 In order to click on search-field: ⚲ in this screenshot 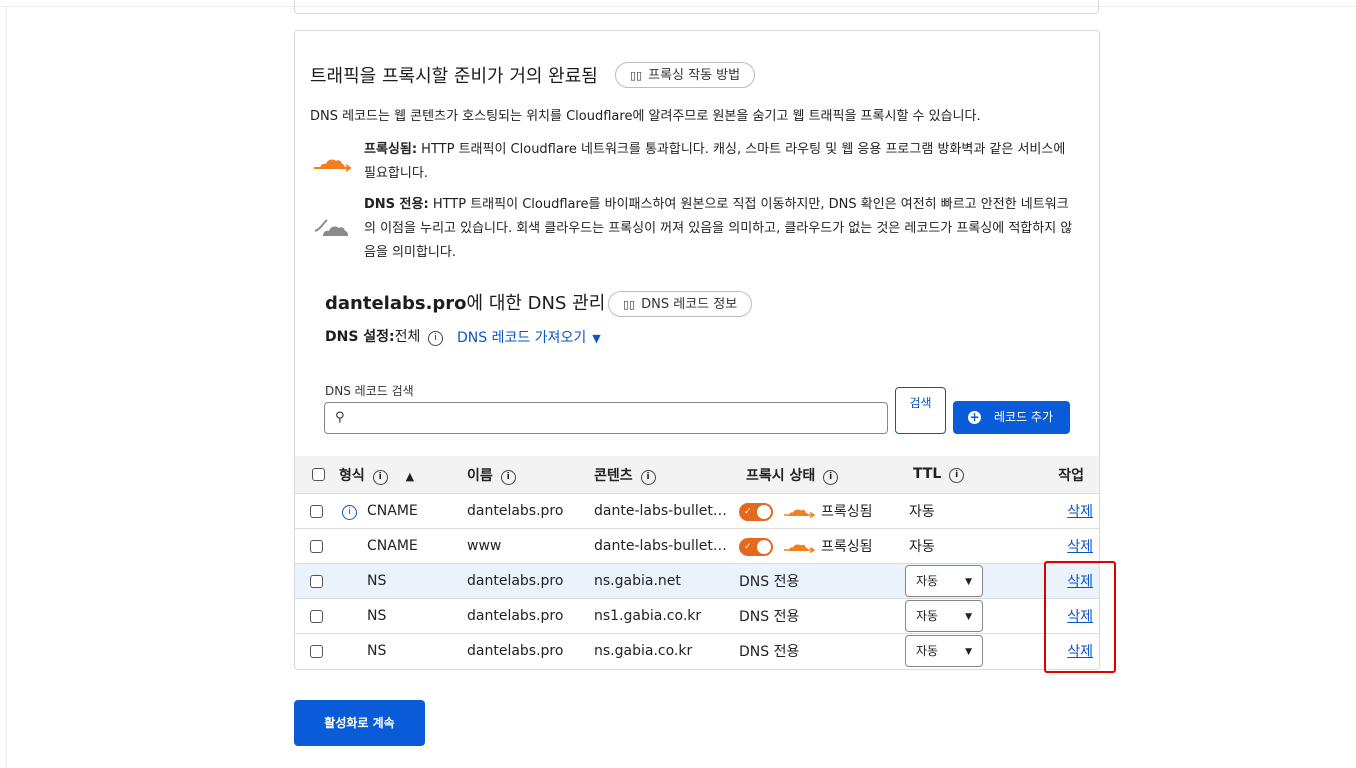, I will do `click(606, 418)`.